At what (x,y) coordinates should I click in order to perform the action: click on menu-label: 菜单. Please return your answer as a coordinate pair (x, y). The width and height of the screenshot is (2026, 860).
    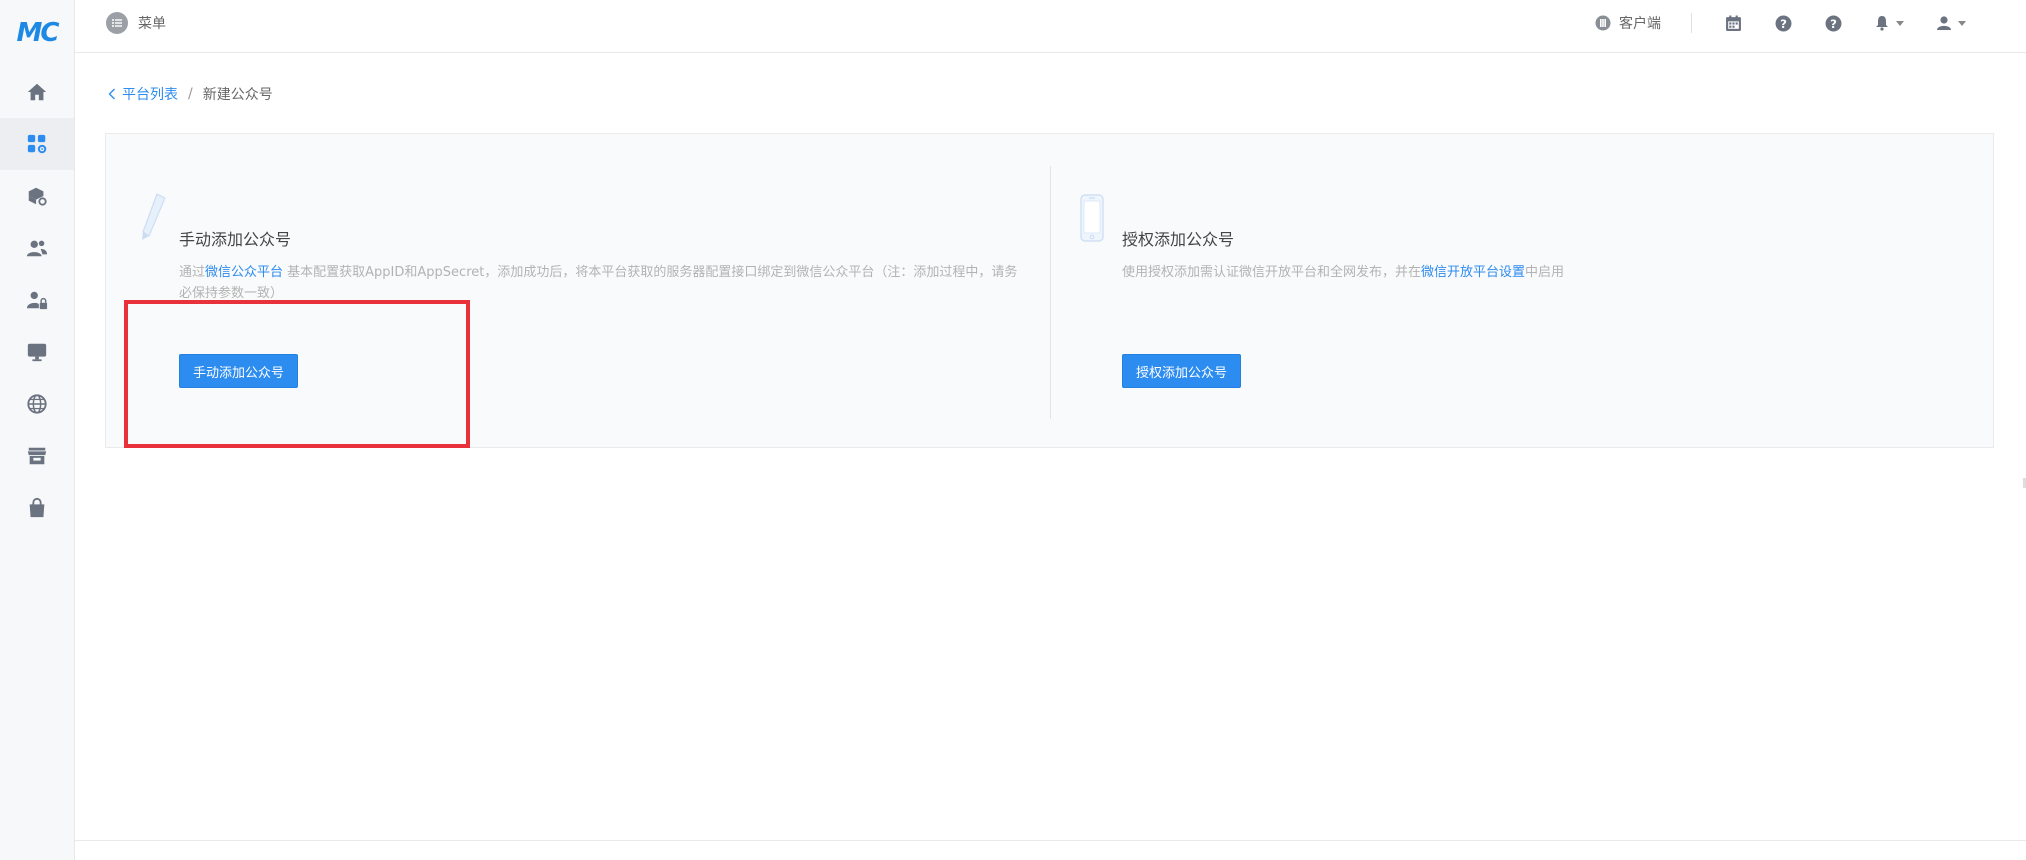
    Looking at the image, I should click on (152, 24).